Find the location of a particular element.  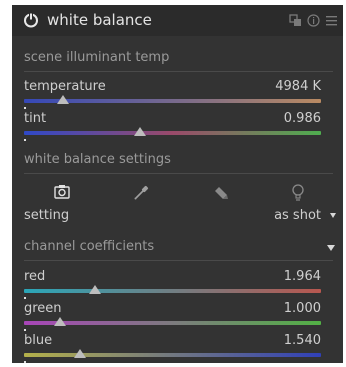

green-value: 1.000 is located at coordinates (302, 308).